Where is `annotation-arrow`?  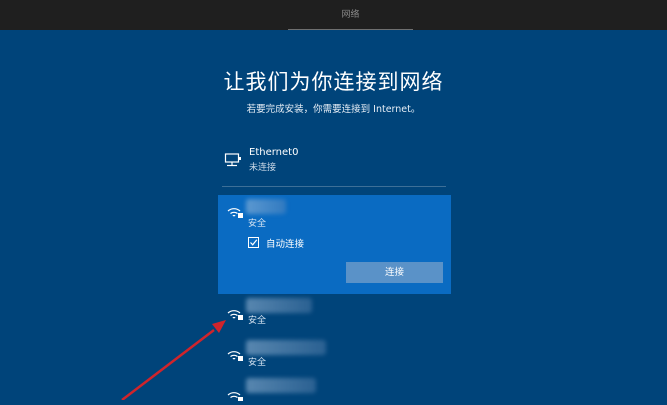 annotation-arrow is located at coordinates (173, 360).